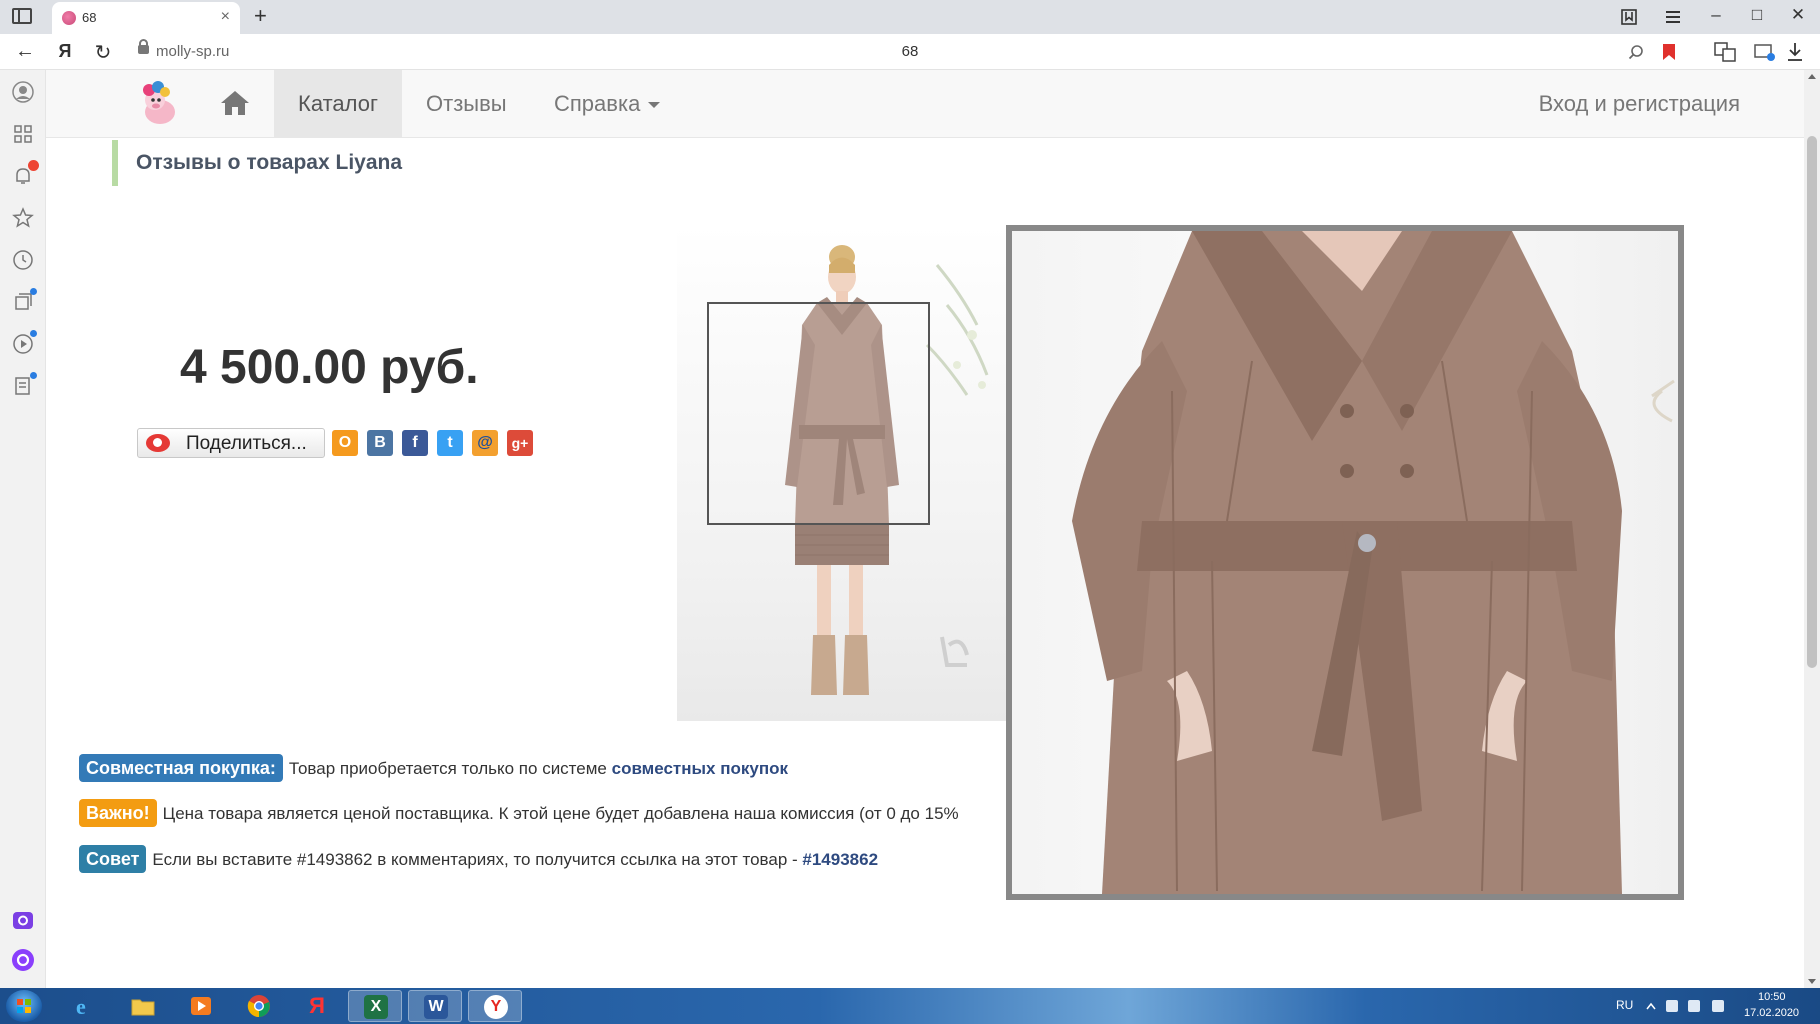 This screenshot has width=1820, height=1024. What do you see at coordinates (450, 768) in the screenshot?
I see `joint-purchase-text: Товар приобретается только по системе` at bounding box center [450, 768].